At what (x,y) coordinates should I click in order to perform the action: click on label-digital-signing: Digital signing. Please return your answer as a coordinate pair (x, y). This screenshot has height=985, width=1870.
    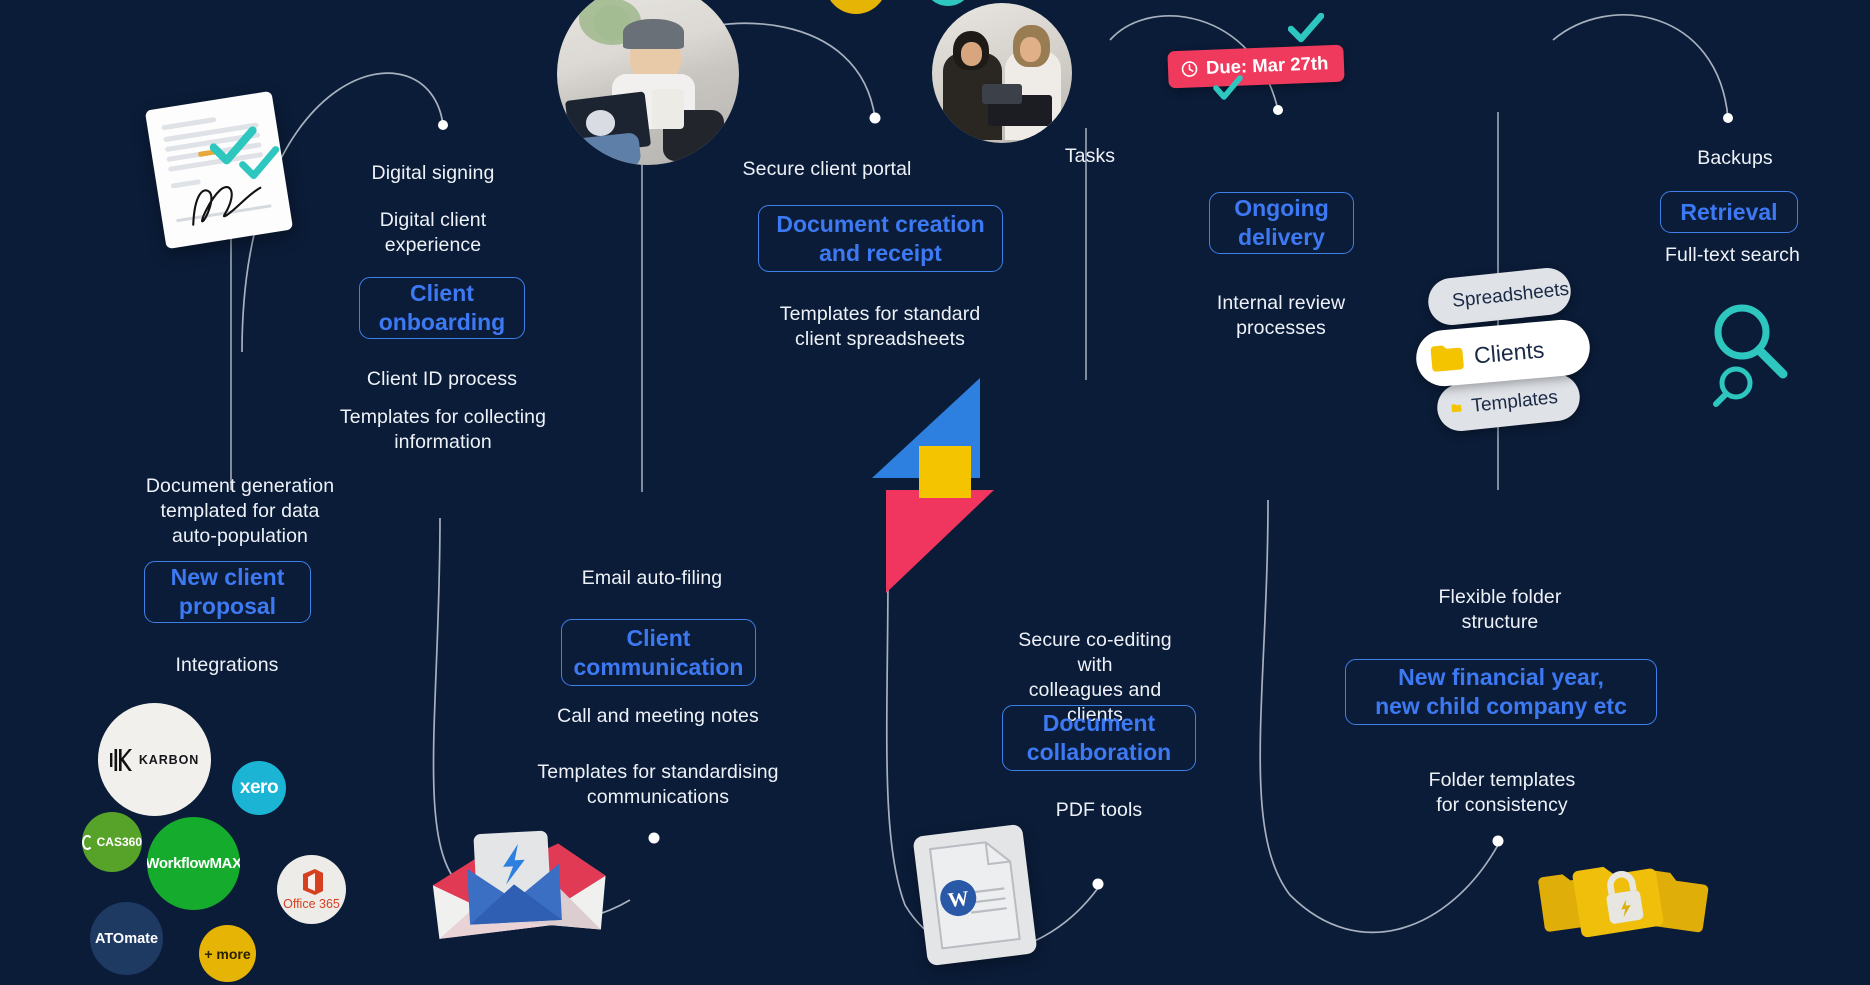
    Looking at the image, I should click on (433, 173).